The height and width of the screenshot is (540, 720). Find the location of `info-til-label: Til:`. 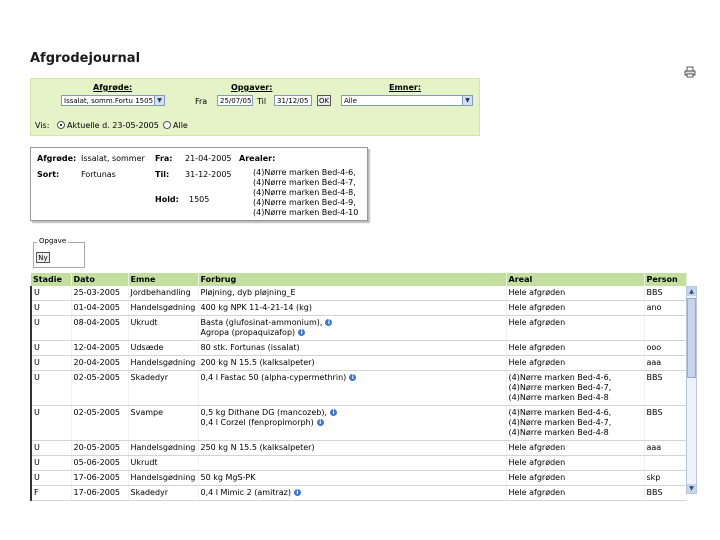

info-til-label: Til: is located at coordinates (162, 174).